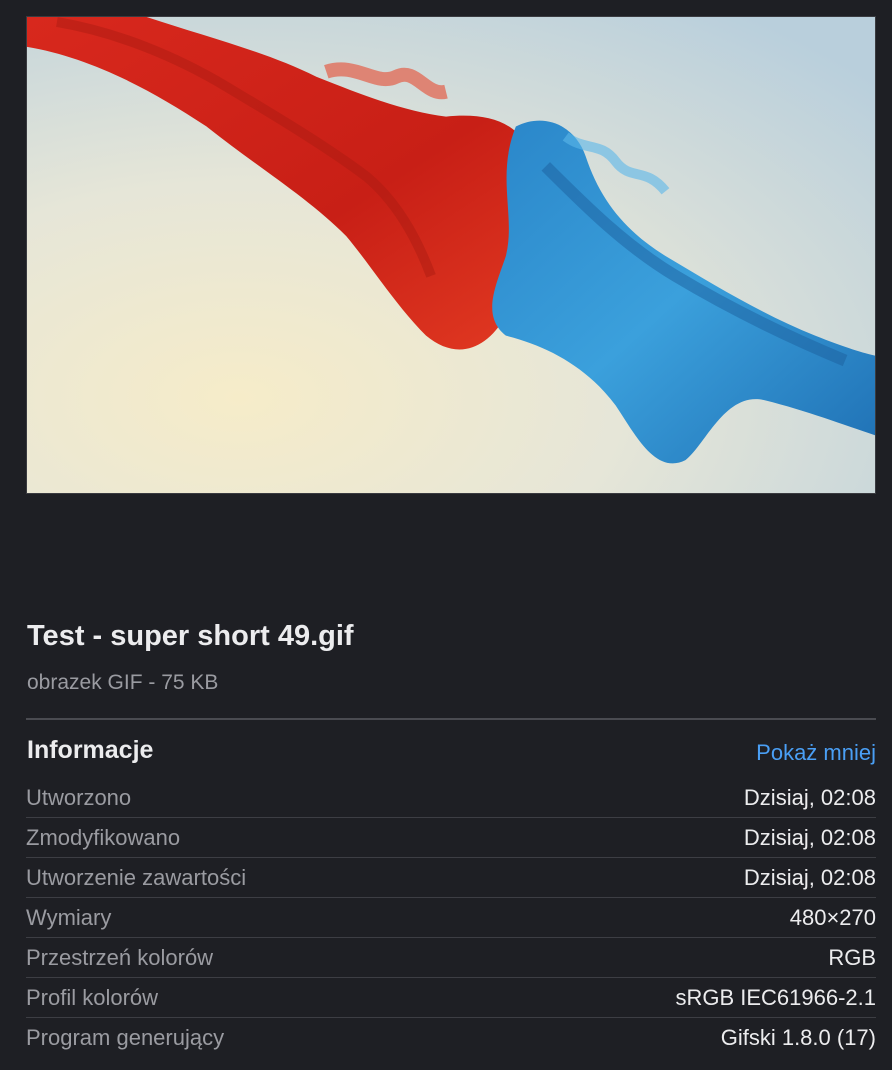 The height and width of the screenshot is (1070, 892). What do you see at coordinates (190, 636) in the screenshot?
I see `file-name: Test - super short 49.gif` at bounding box center [190, 636].